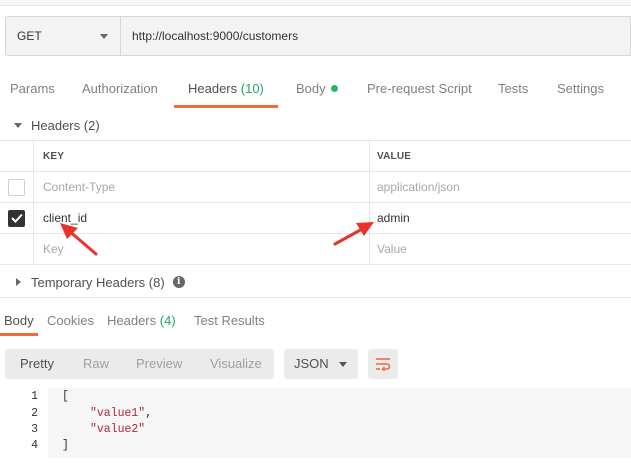  Describe the element at coordinates (96, 364) in the screenshot. I see `view-raw-button: Raw` at that location.